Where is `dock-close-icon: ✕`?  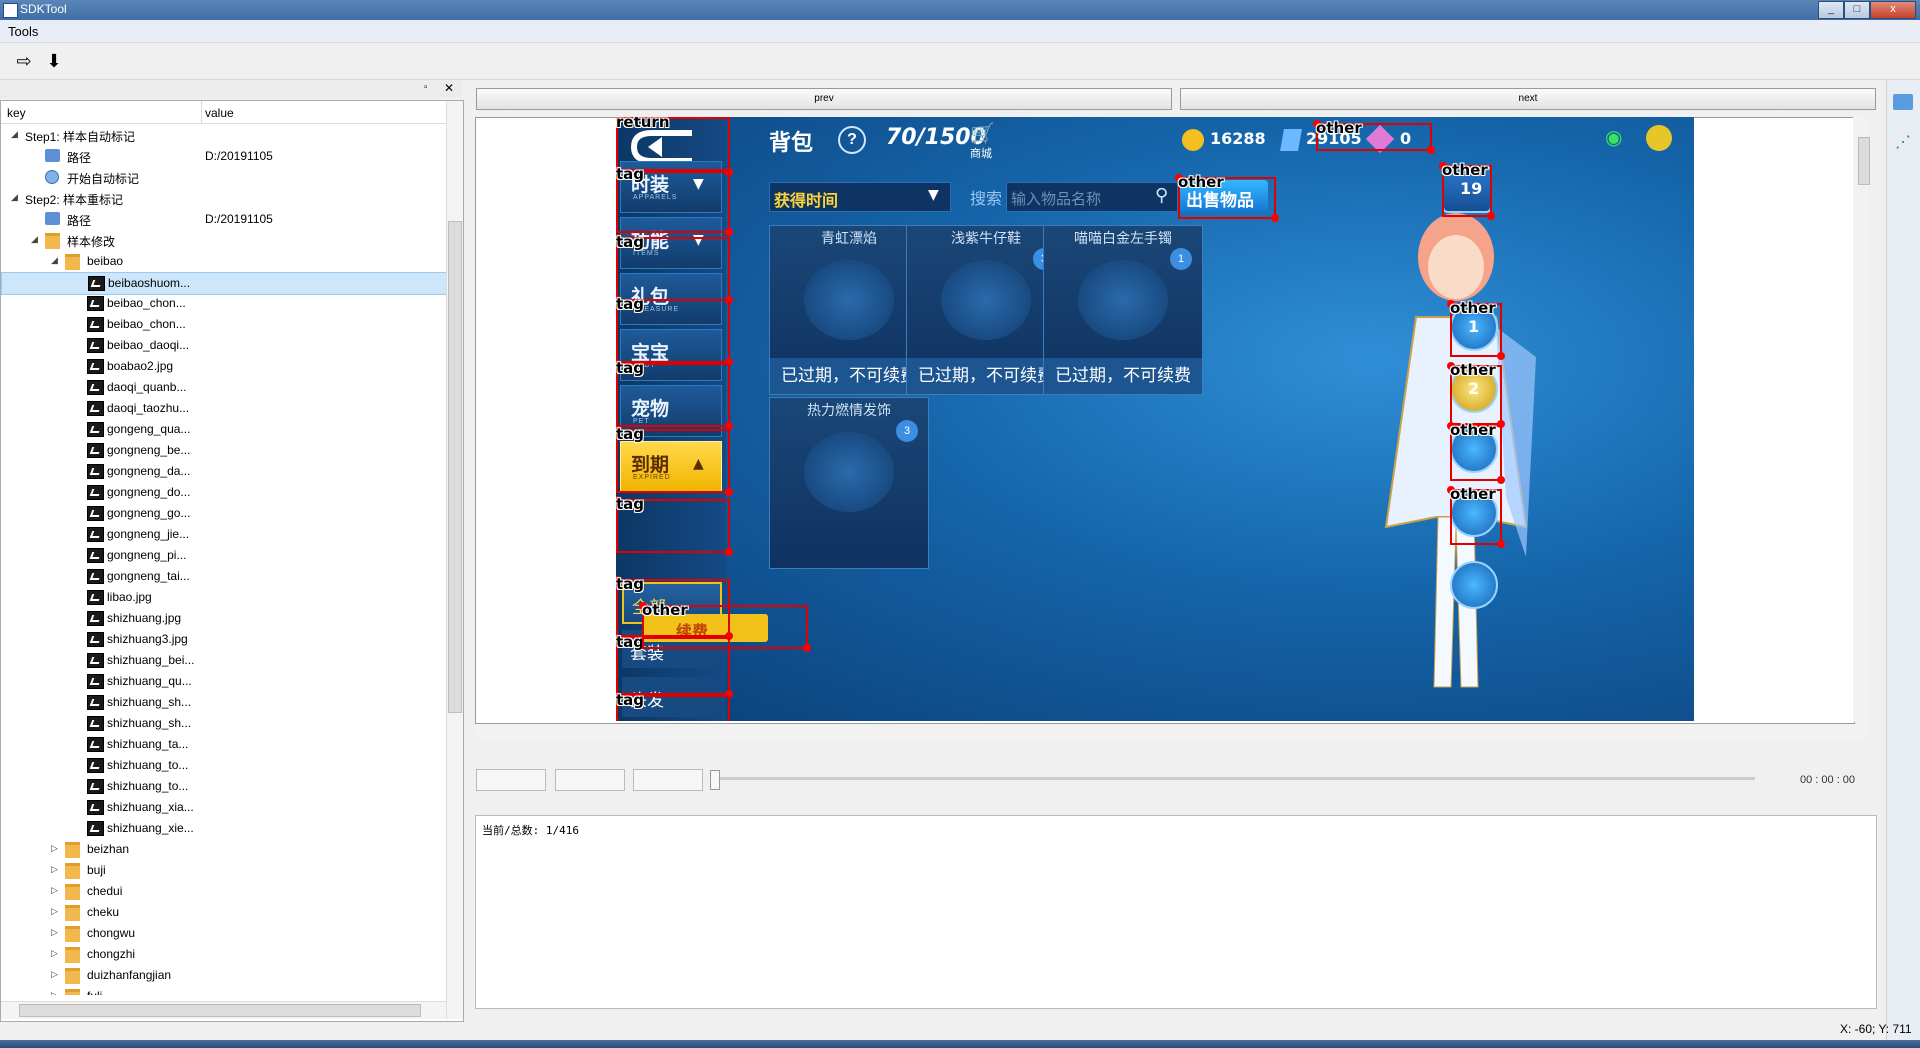
dock-close-icon: ✕ is located at coordinates (449, 88).